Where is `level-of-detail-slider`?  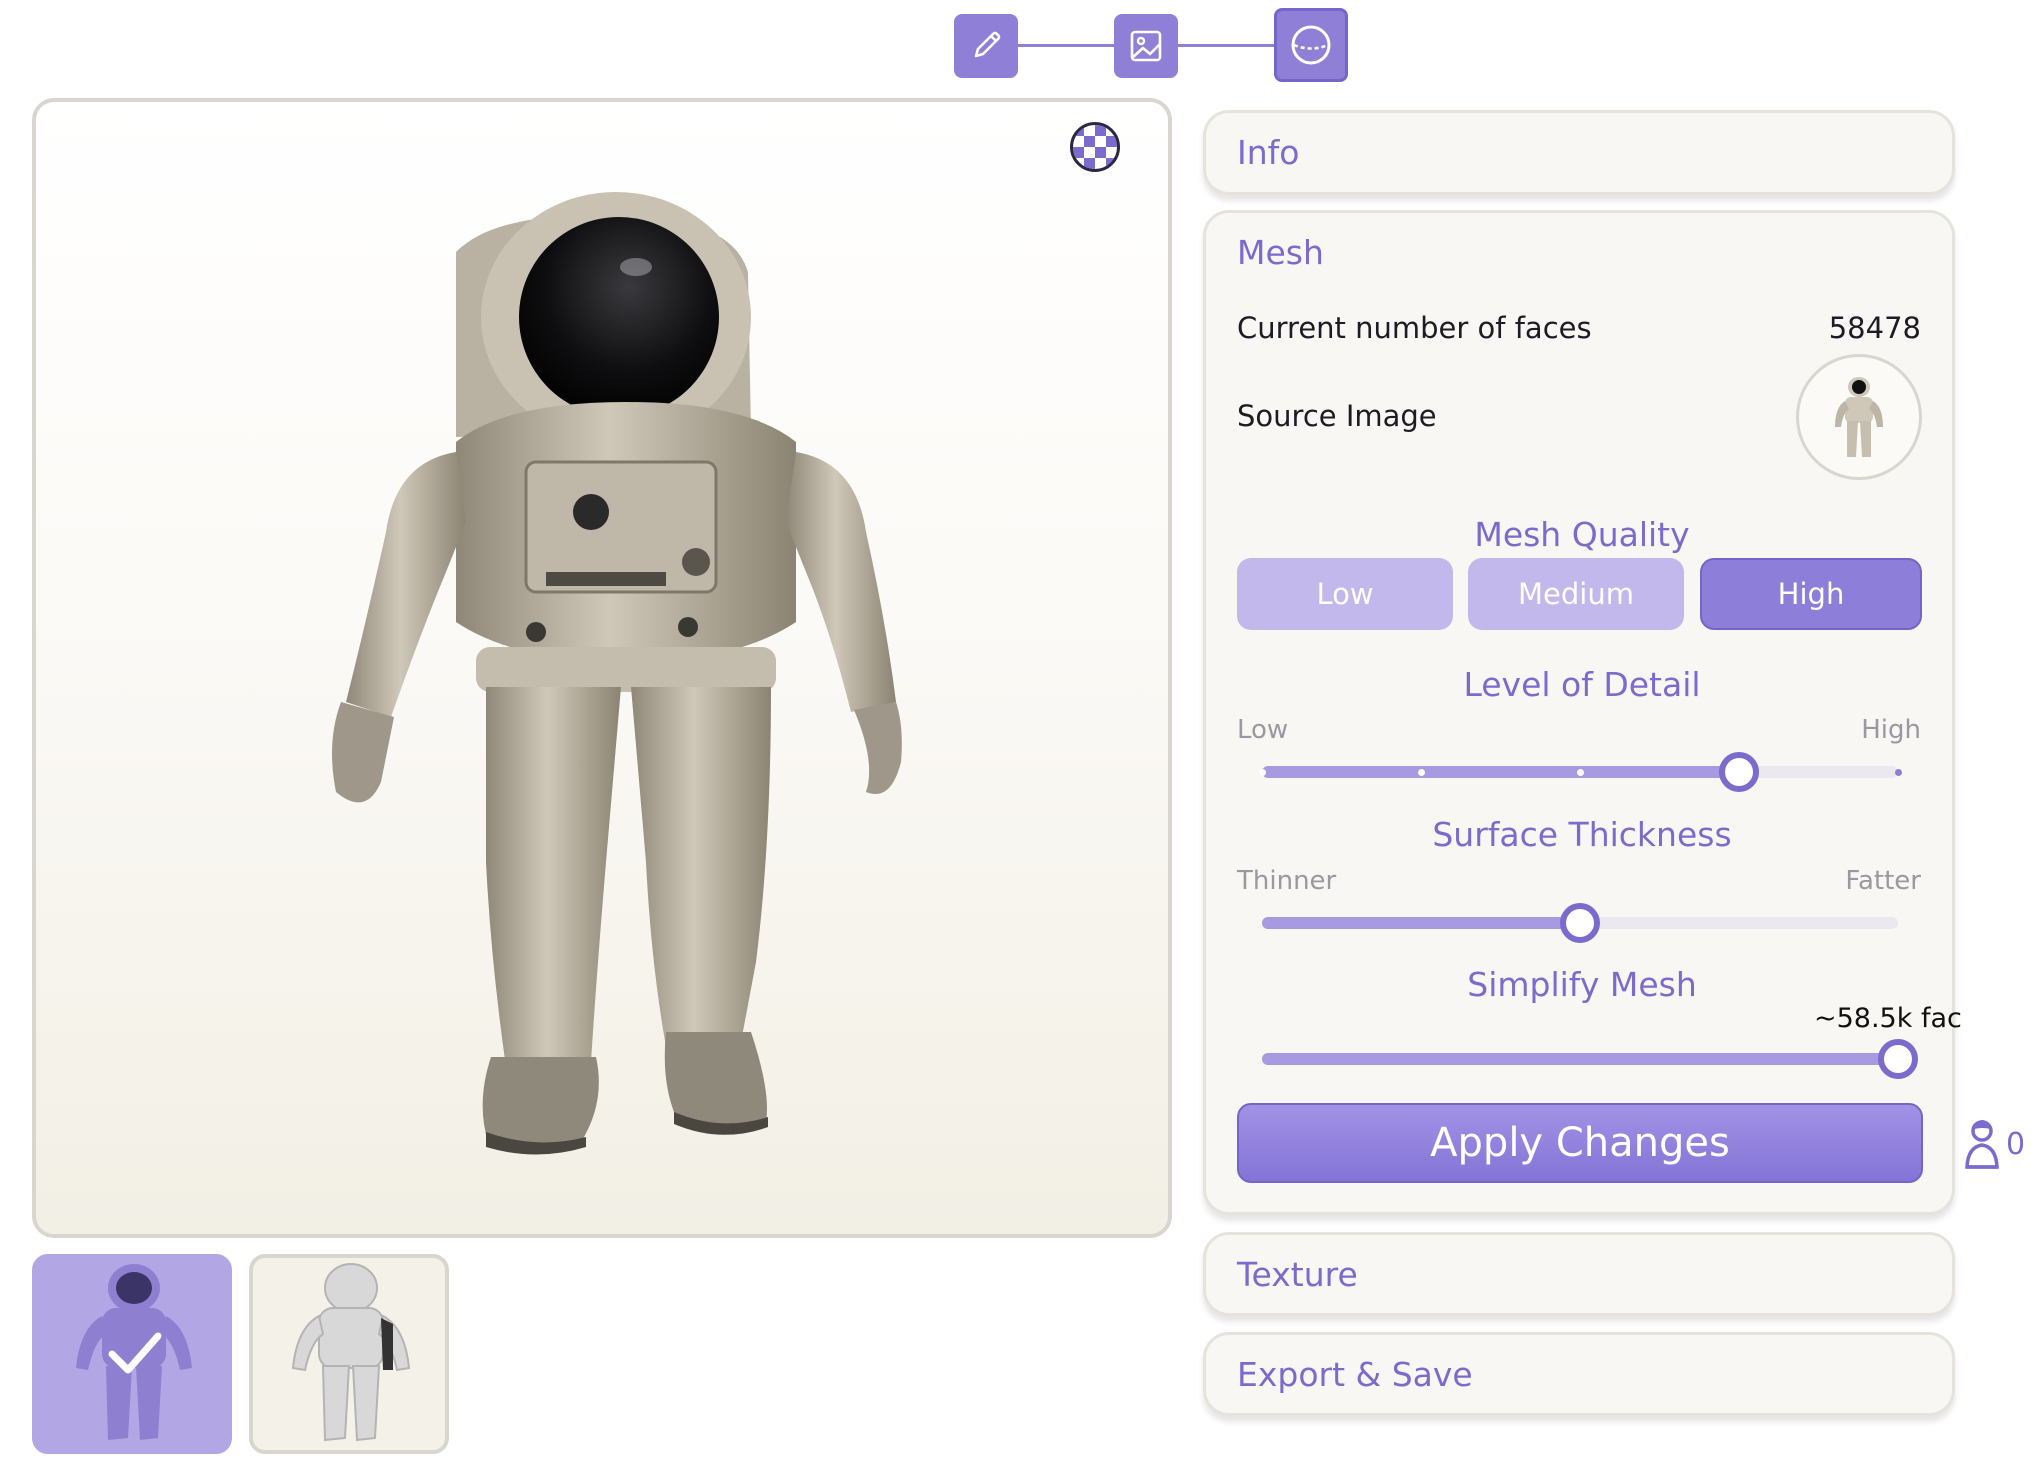
level-of-detail-slider is located at coordinates (1580, 772).